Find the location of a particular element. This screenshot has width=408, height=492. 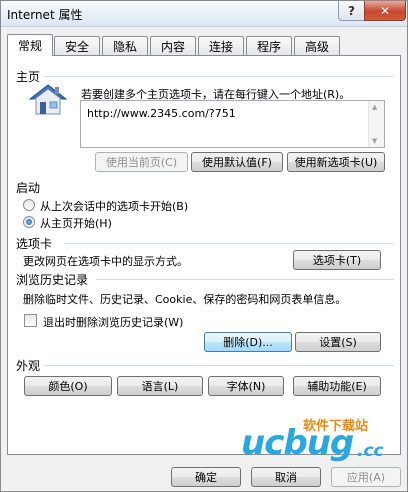

ok-button: 确定 is located at coordinates (206, 477).